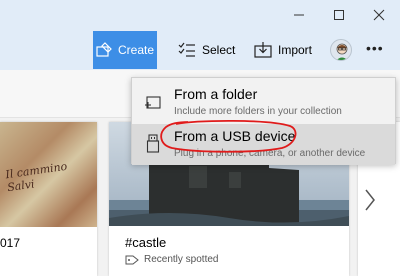  I want to click on add-folder-icon, so click(153, 103).